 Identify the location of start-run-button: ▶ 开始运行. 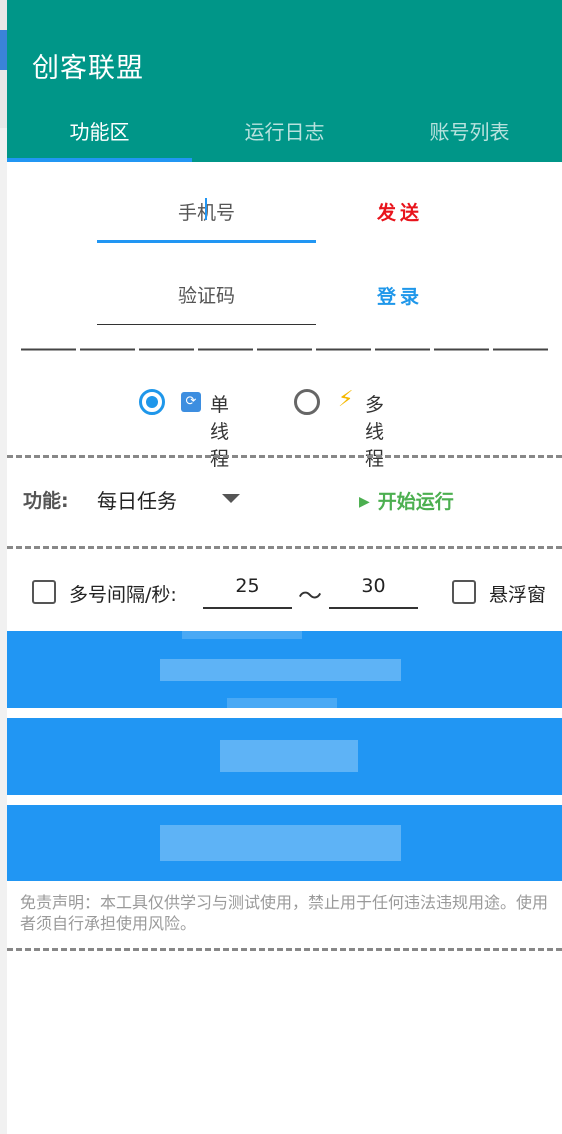
(406, 500).